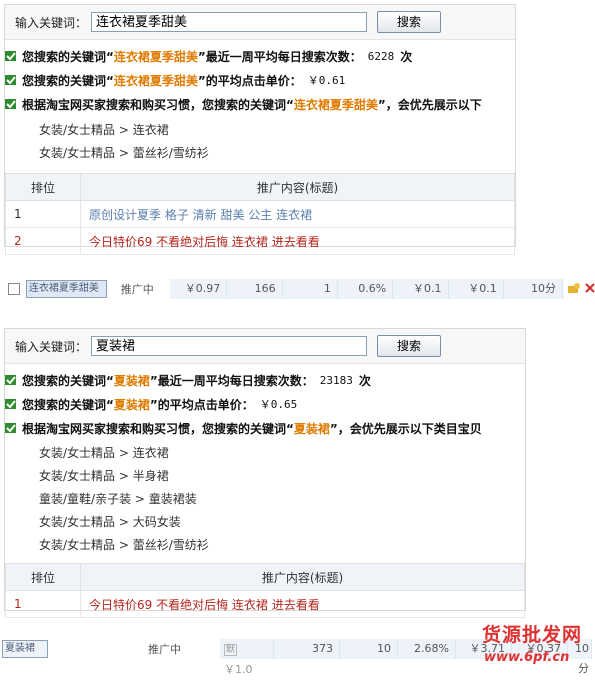 This screenshot has width=595, height=680. What do you see at coordinates (118, 499) in the screenshot?
I see `category-item: 童装/童鞋/亲子装 > 童装裙装` at bounding box center [118, 499].